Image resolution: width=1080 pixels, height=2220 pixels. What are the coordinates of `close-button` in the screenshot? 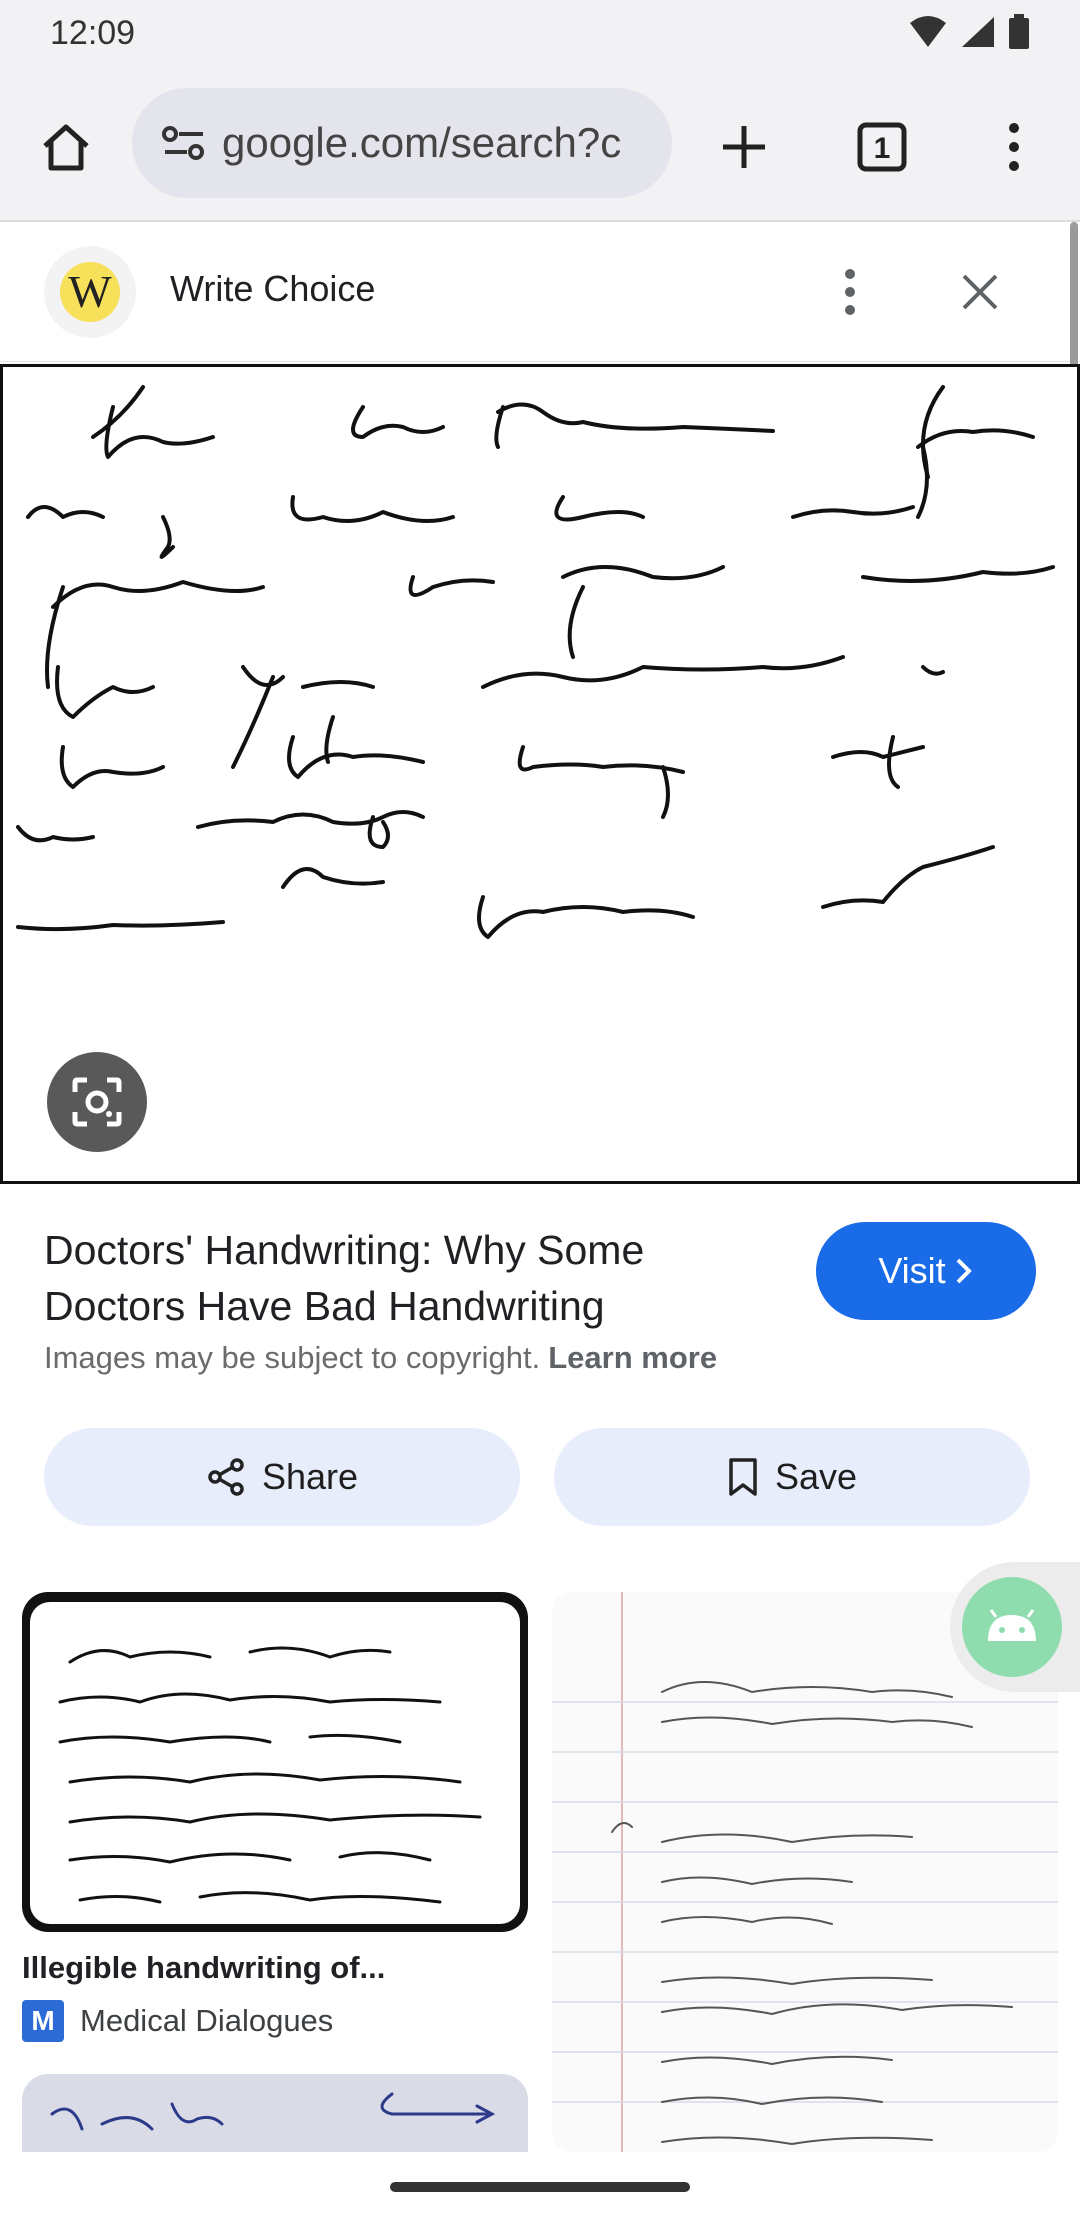 It's located at (980, 292).